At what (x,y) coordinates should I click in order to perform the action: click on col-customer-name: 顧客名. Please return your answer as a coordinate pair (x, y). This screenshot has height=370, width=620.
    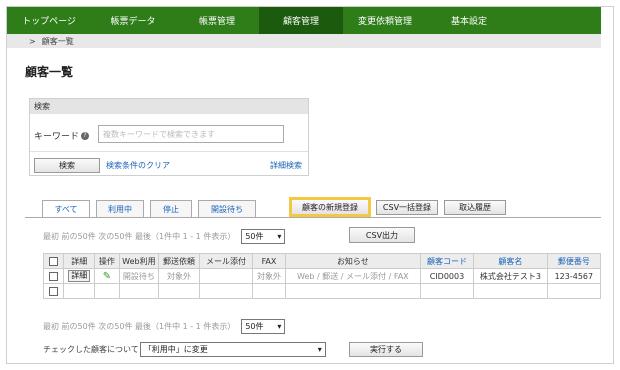
    Looking at the image, I should click on (510, 261).